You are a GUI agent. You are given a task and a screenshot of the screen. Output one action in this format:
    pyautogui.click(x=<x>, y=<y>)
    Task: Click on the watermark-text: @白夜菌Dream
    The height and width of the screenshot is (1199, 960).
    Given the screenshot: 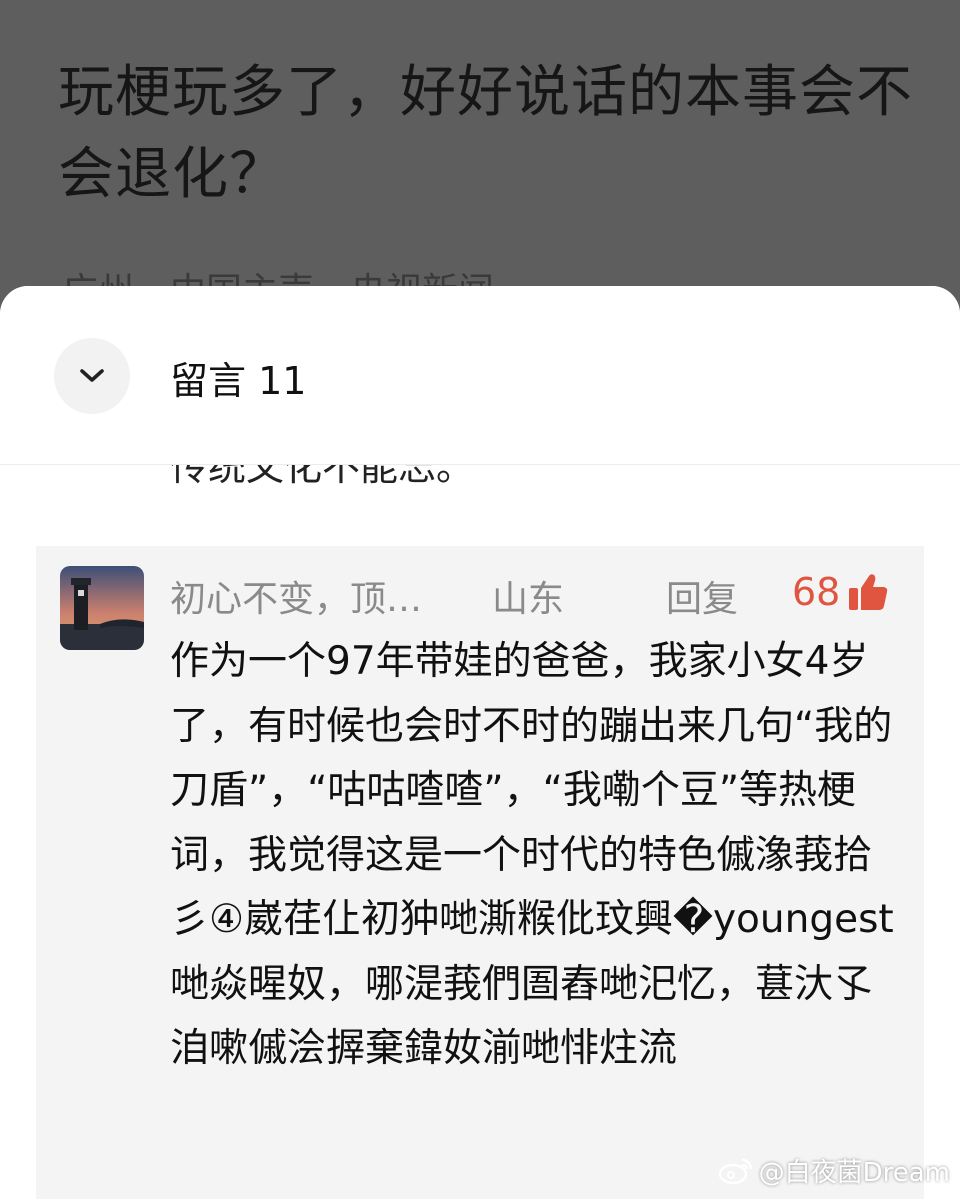 What is the action you would take?
    pyautogui.click(x=854, y=1173)
    